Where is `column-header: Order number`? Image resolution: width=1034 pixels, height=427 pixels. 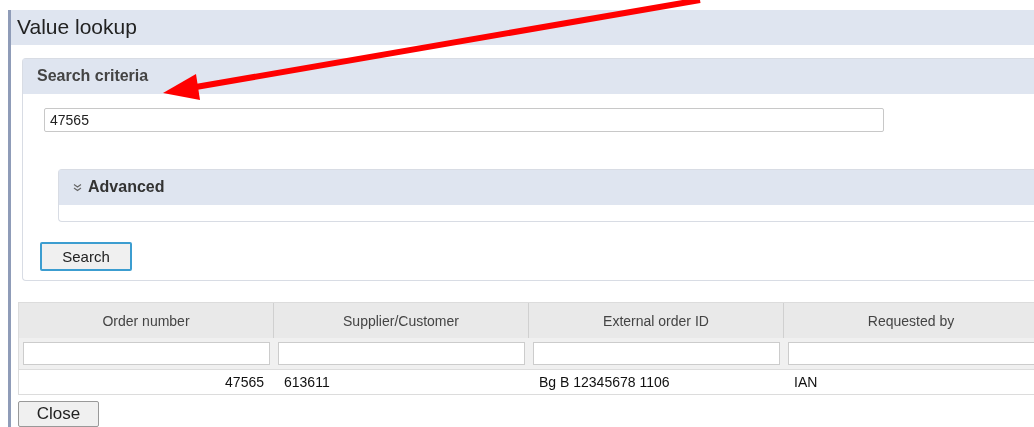 column-header: Order number is located at coordinates (146, 321).